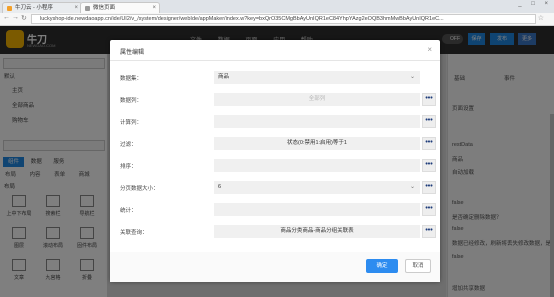 The width and height of the screenshot is (554, 297). Describe the element at coordinates (429, 209) in the screenshot. I see `stats-more-button: •••` at that location.